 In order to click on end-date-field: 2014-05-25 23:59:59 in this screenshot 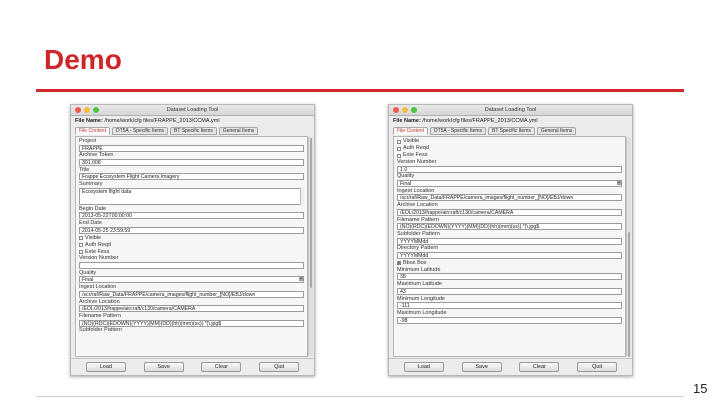, I will do `click(191, 230)`.